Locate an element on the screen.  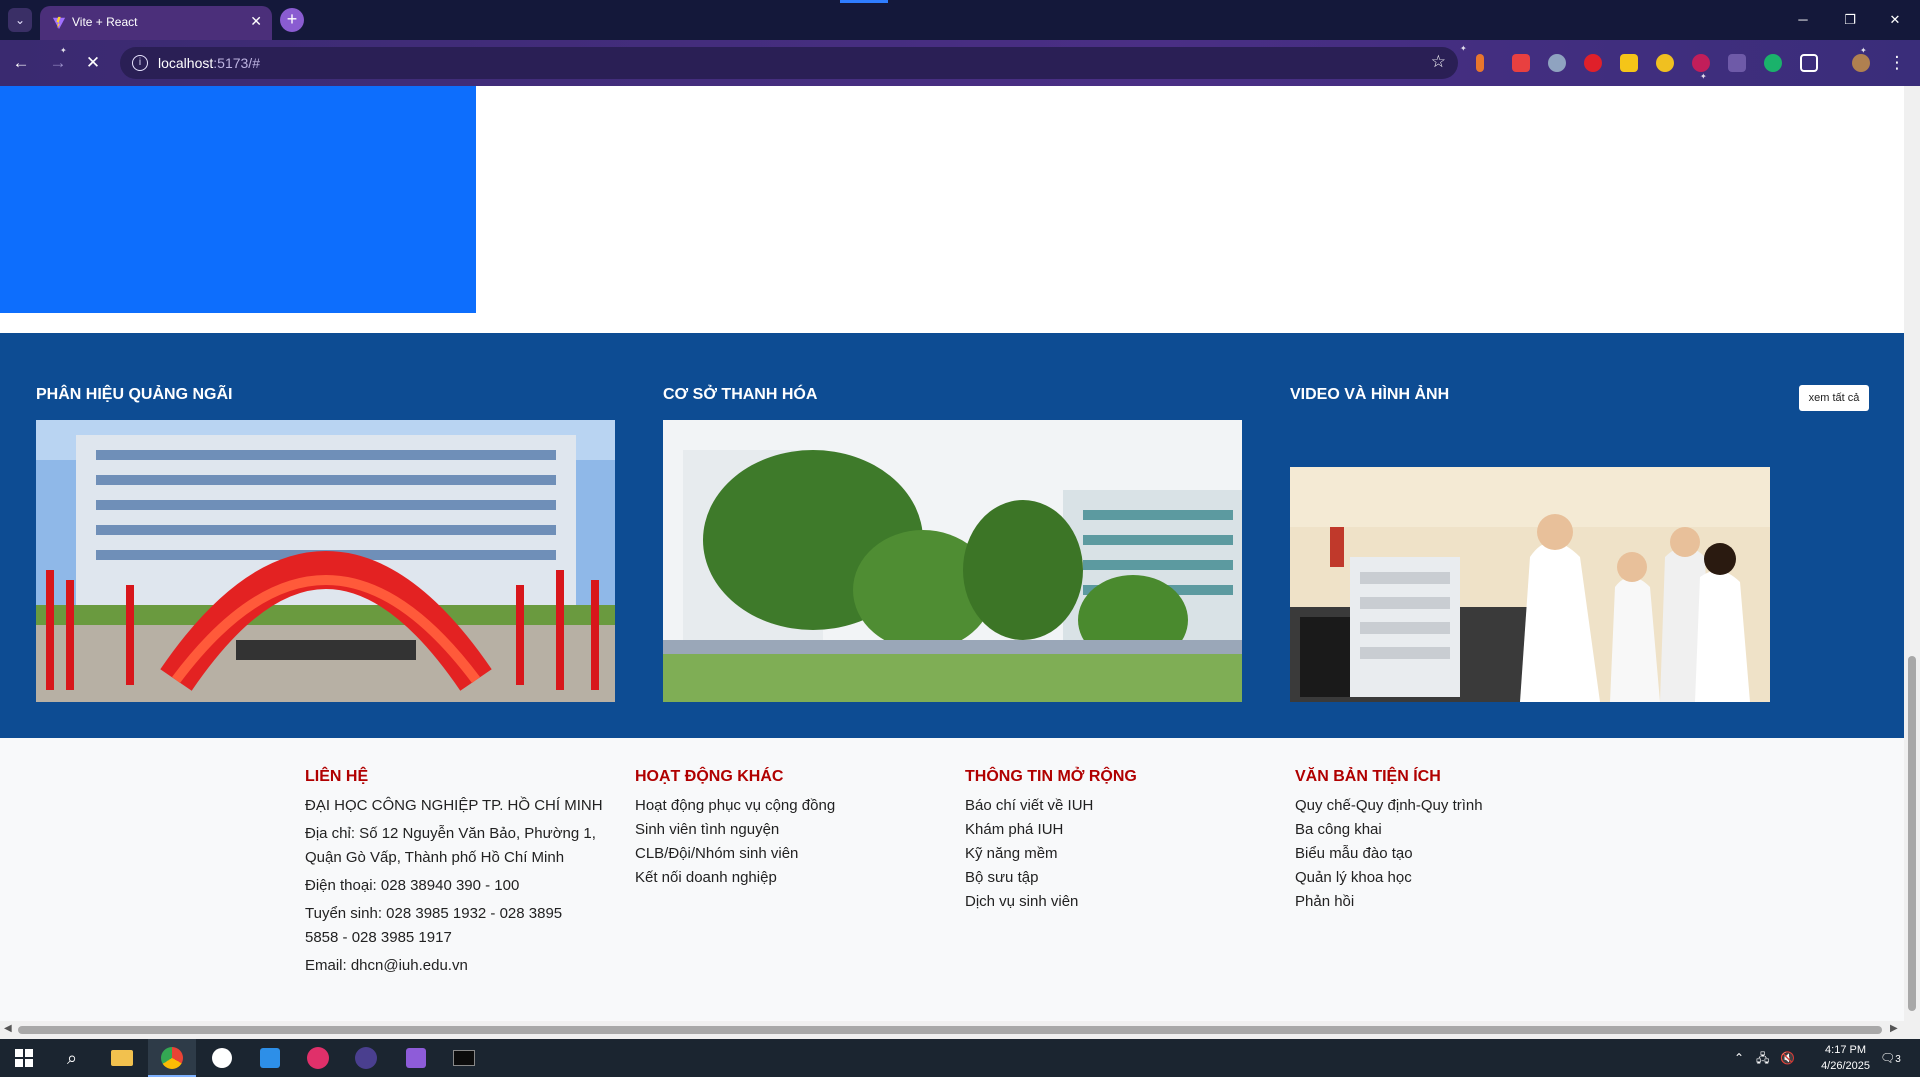
footer-link: Biểu mẫu đào tạo is located at coordinates (1445, 854).